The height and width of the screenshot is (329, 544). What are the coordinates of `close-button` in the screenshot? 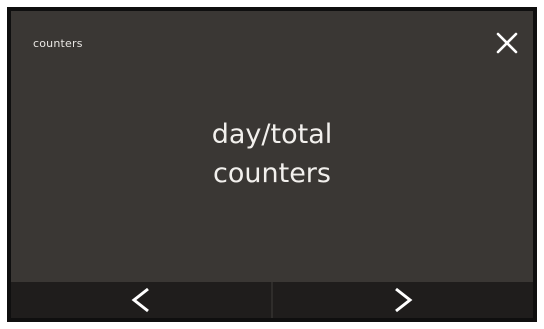 It's located at (507, 43).